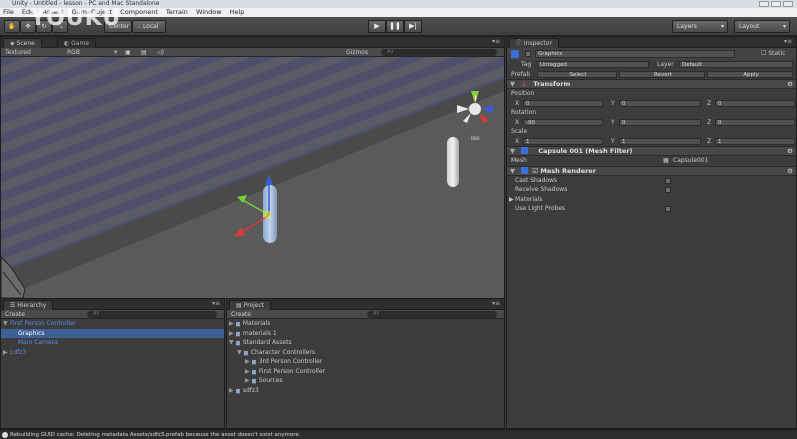 Image resolution: width=797 pixels, height=439 pixels. What do you see at coordinates (28, 305) in the screenshot?
I see `tab-hierarchy: ☰ Hierarchy` at bounding box center [28, 305].